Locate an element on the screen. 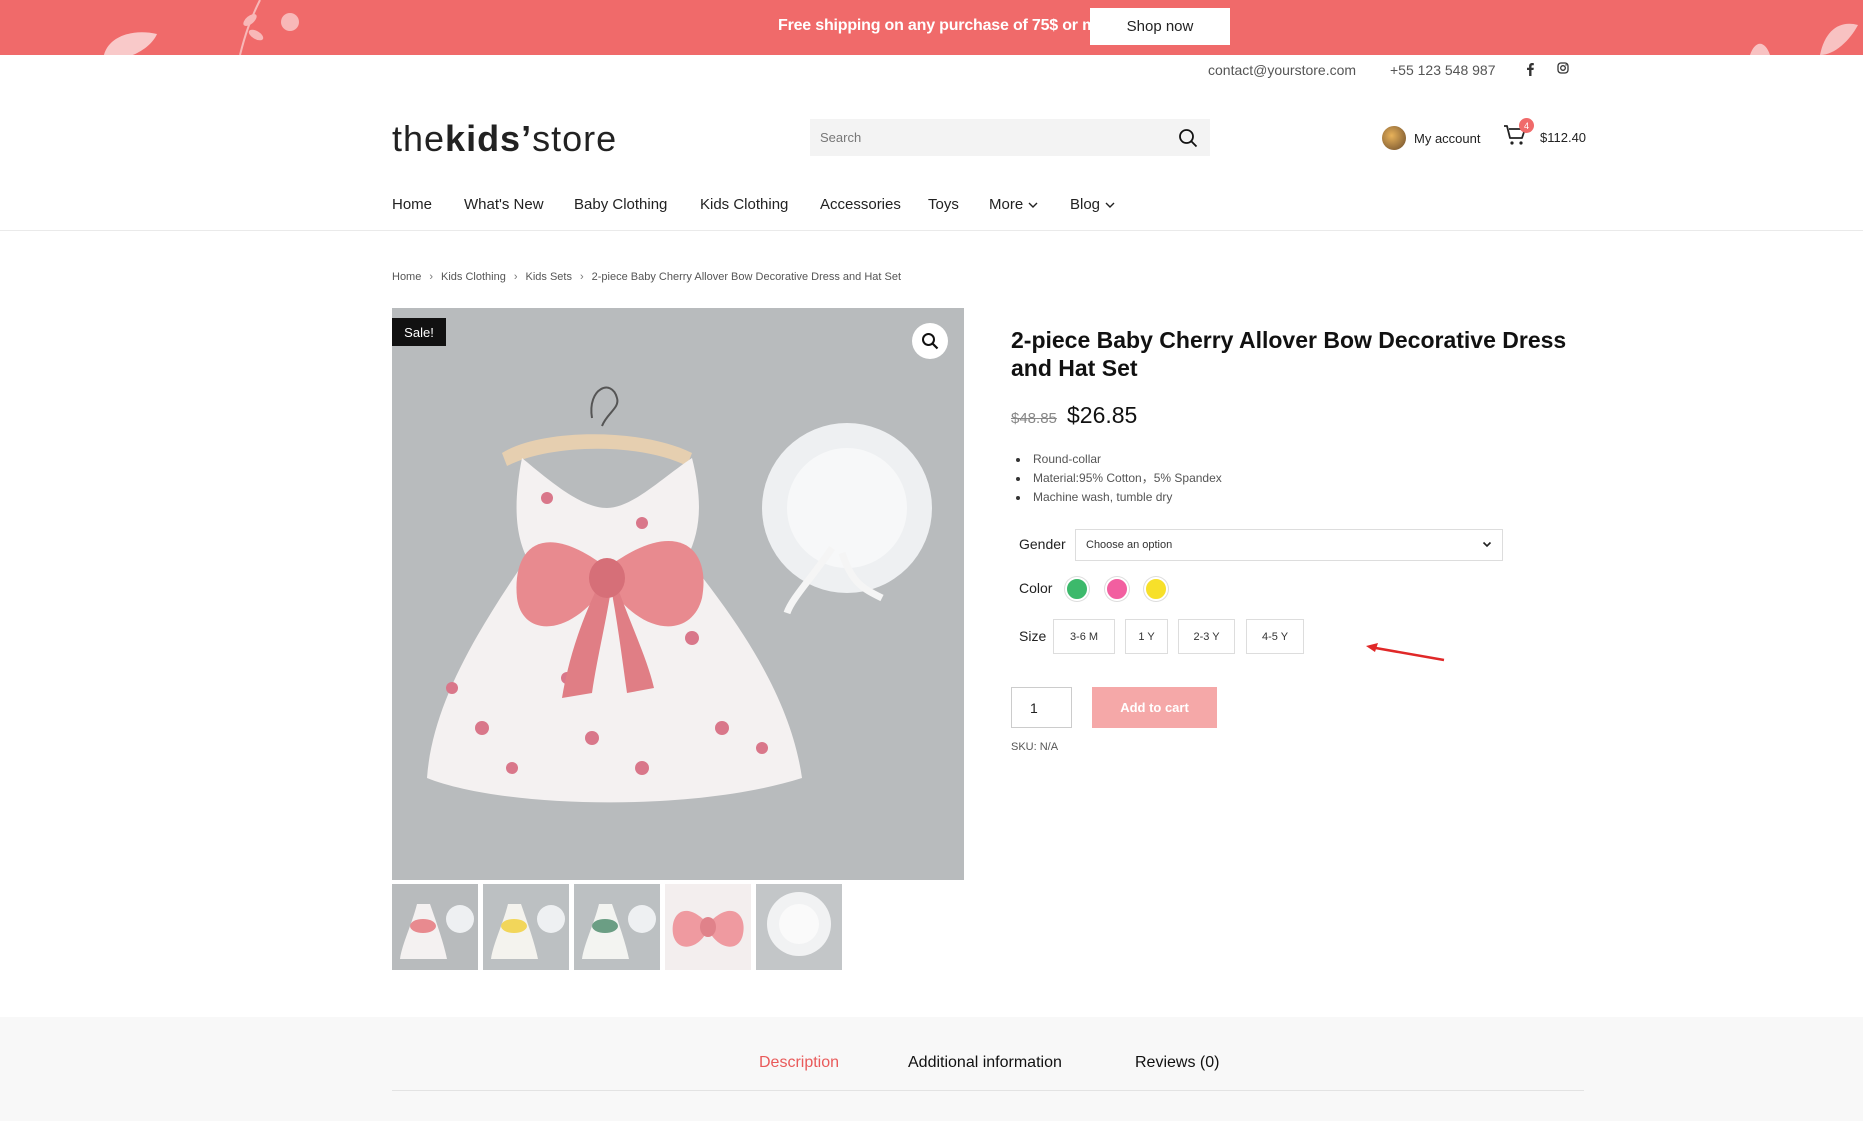 This screenshot has width=1863, height=1121. nav-blog: Blog is located at coordinates (1092, 204).